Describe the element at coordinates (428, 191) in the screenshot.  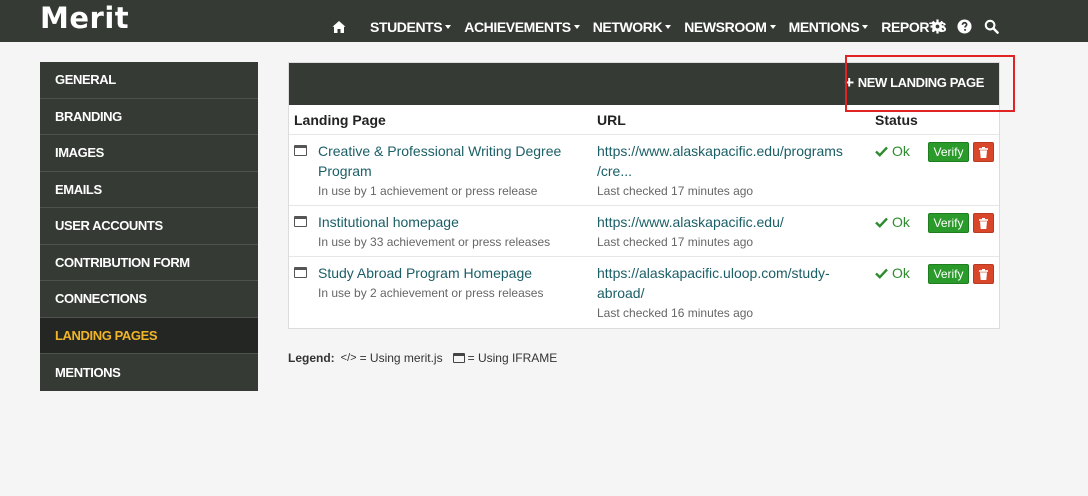
I see `usage-text: In use by 1 achievement or press release` at that location.